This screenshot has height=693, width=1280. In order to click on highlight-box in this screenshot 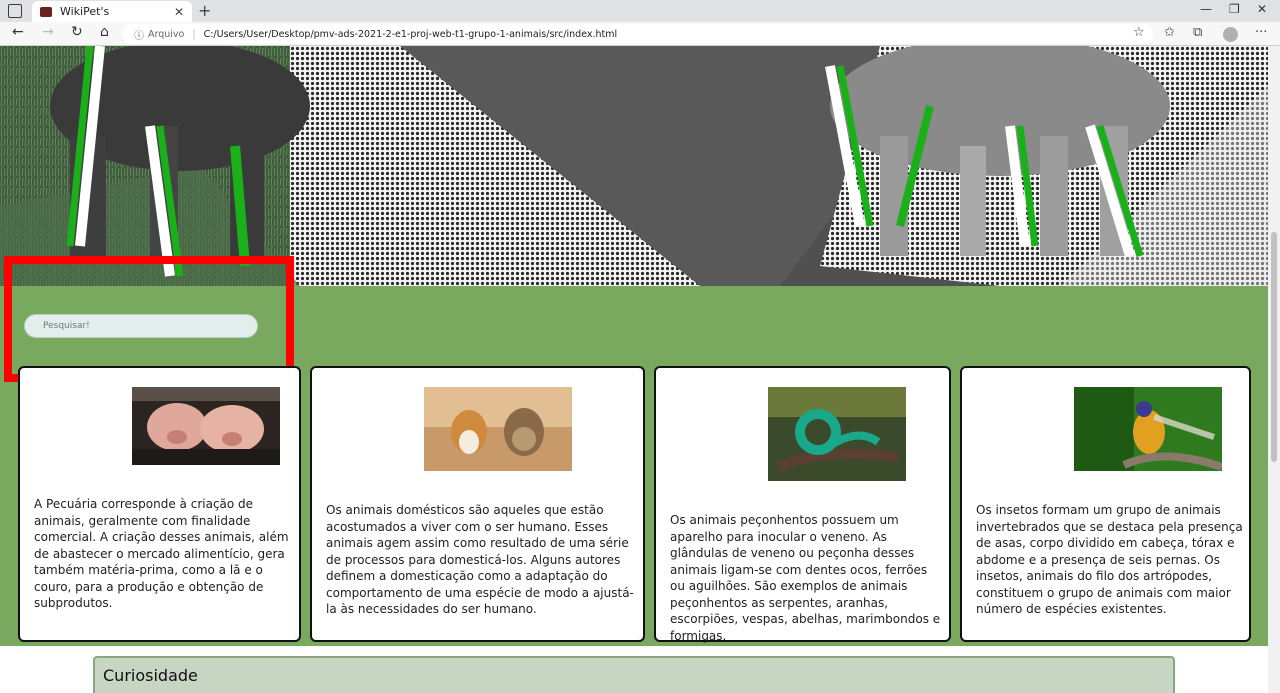, I will do `click(149, 319)`.